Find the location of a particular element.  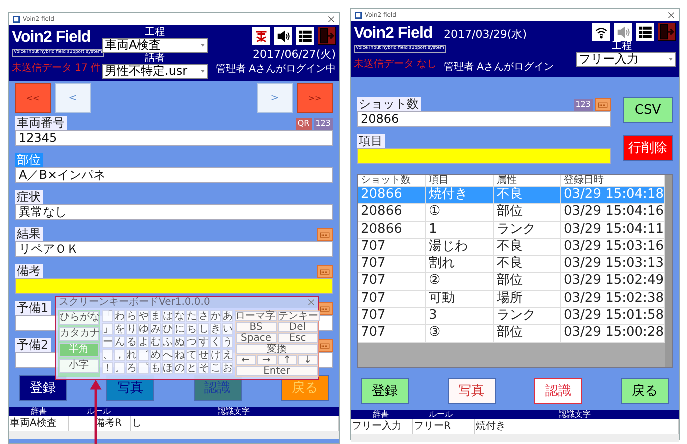

text-field: 20866 is located at coordinates (484, 119).